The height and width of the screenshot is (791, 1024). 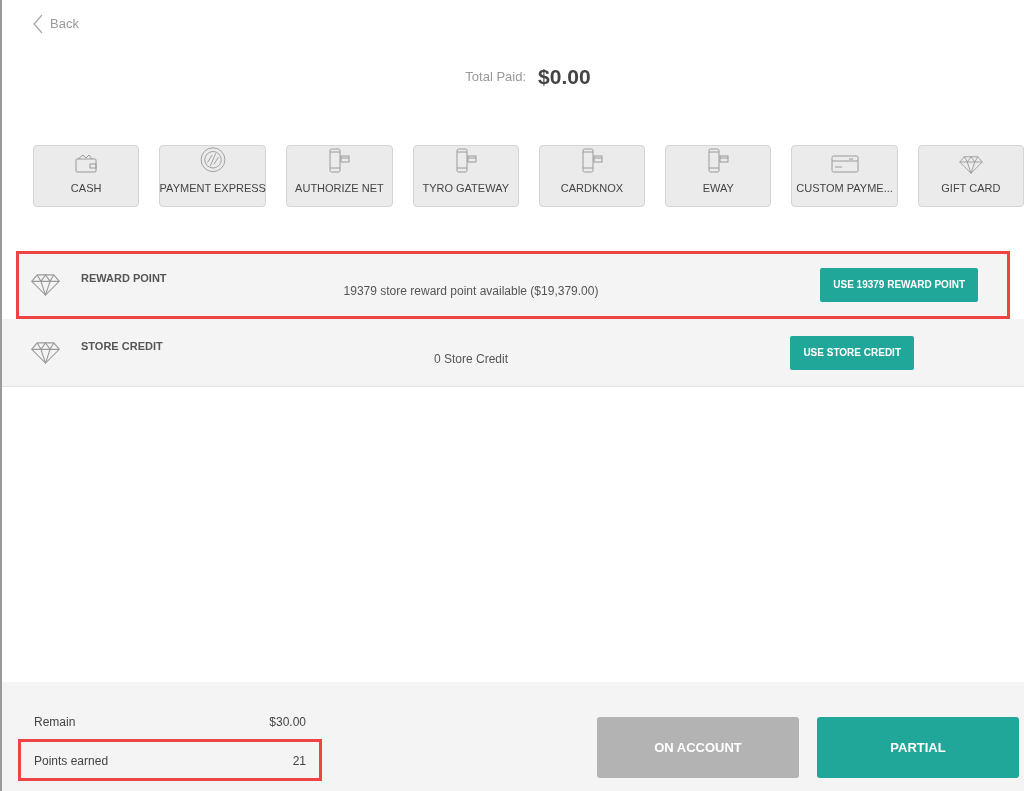 I want to click on summary-label: Points earned, so click(x=71, y=761).